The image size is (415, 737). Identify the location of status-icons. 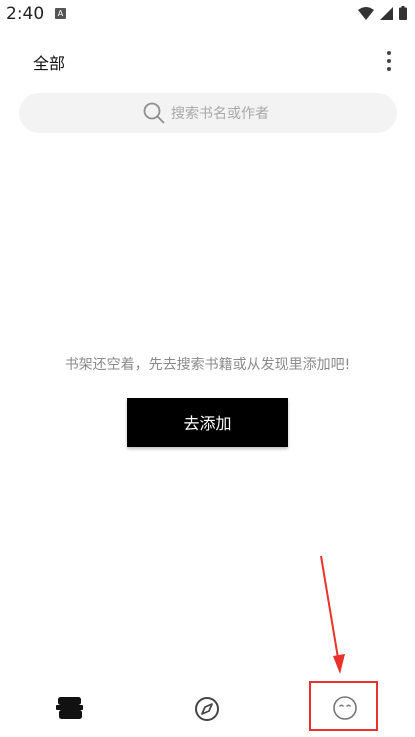
(382, 13).